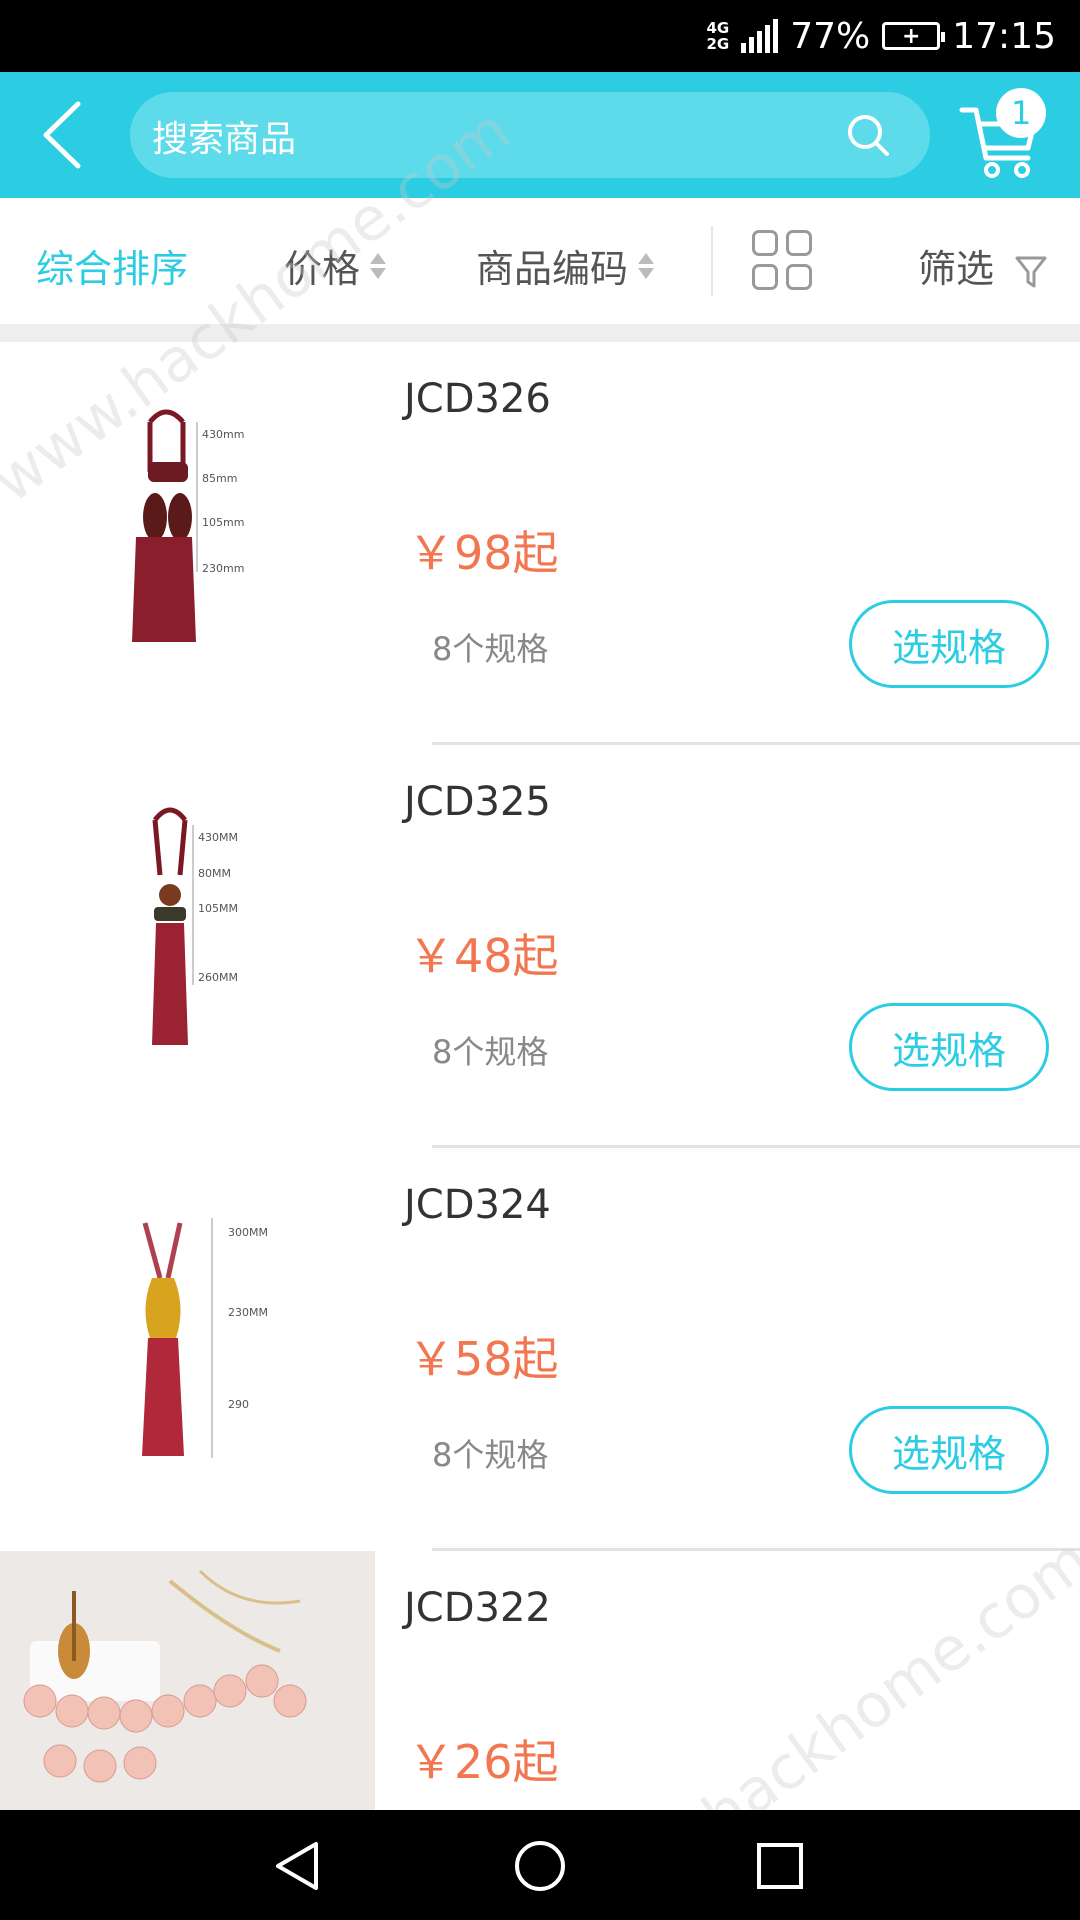 The image size is (1080, 1920). What do you see at coordinates (248, 1312) in the screenshot?
I see `dimension-label: 230MM` at bounding box center [248, 1312].